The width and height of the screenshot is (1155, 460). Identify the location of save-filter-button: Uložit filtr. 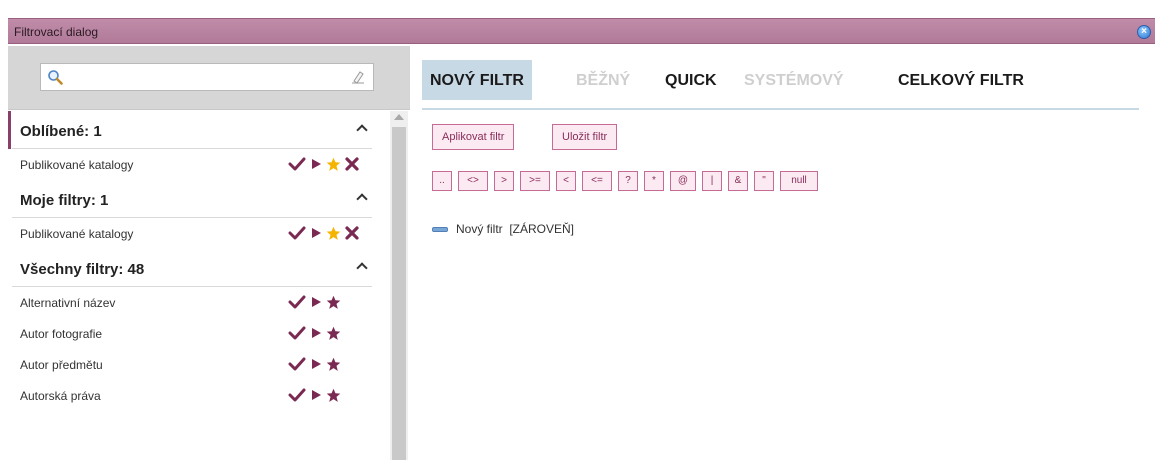
(585, 137).